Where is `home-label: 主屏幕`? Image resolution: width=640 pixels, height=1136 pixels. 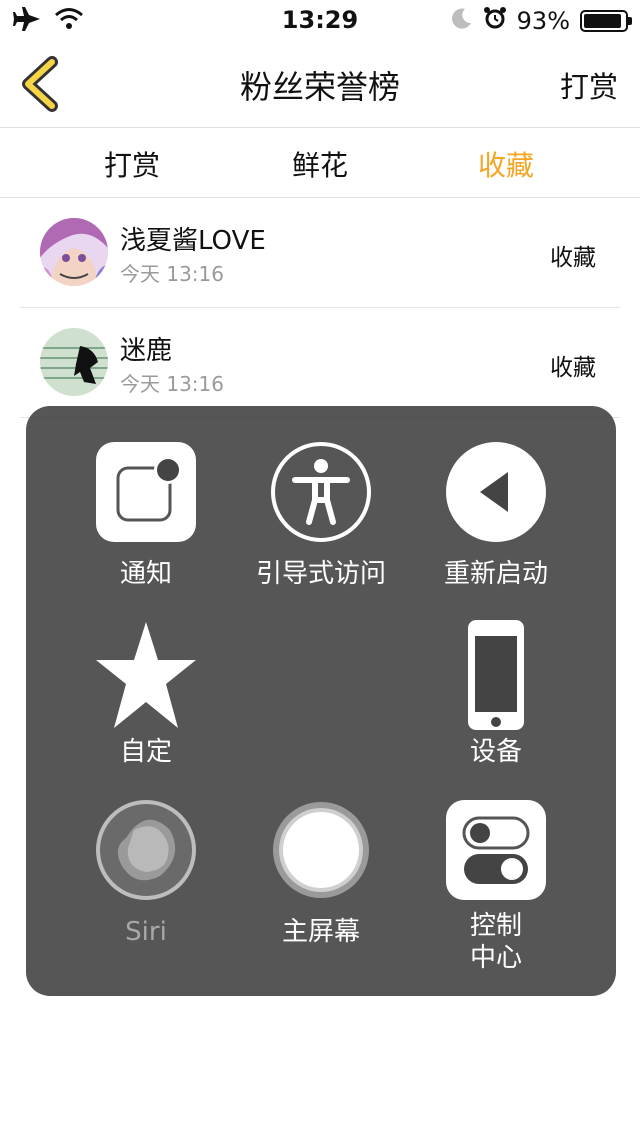
home-label: 主屏幕 is located at coordinates (320, 932).